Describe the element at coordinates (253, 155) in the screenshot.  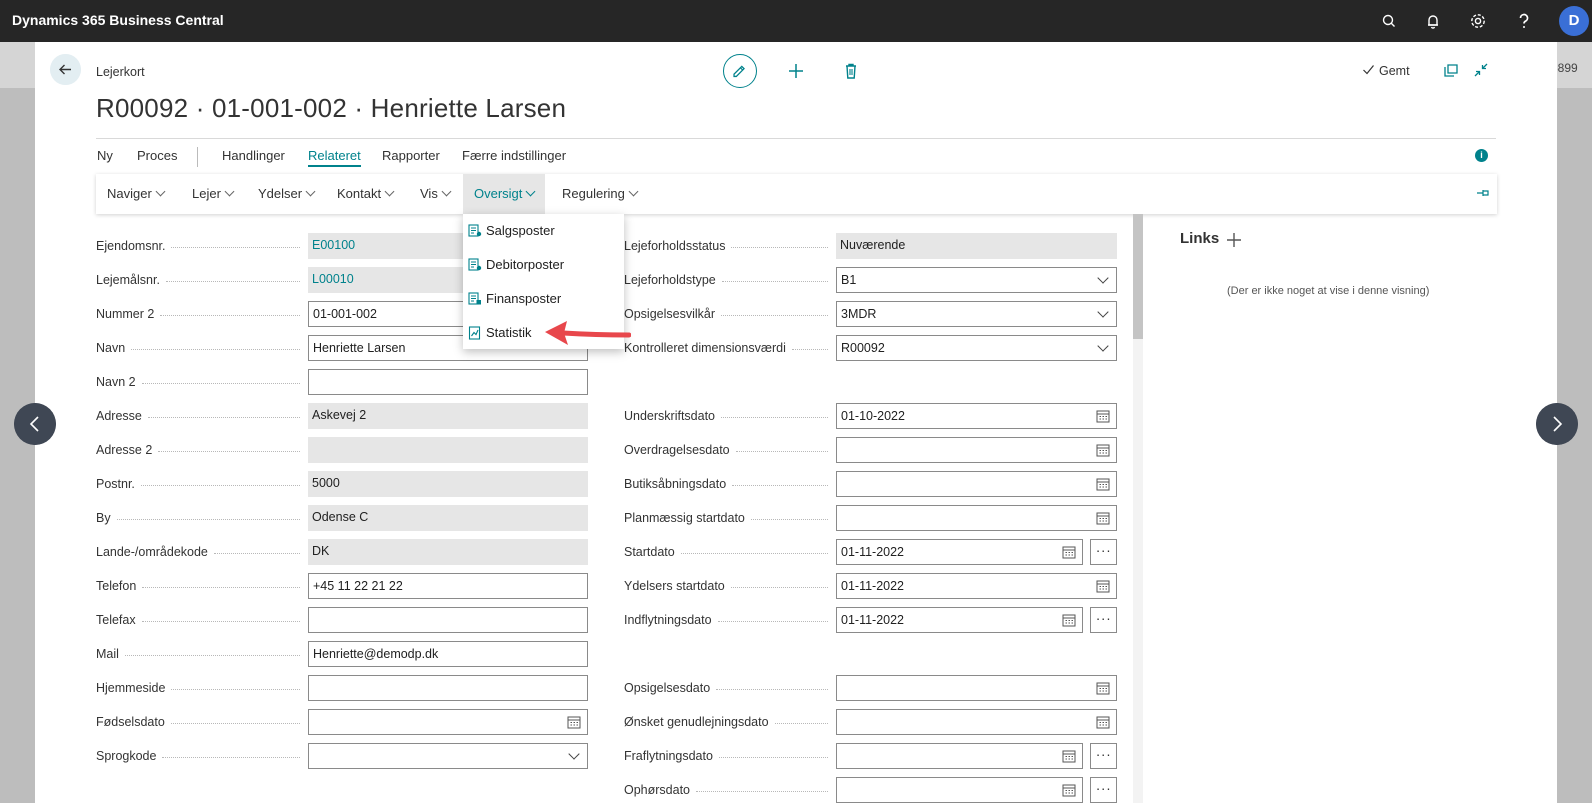
I see `tab-handlinger: Handlinger` at that location.